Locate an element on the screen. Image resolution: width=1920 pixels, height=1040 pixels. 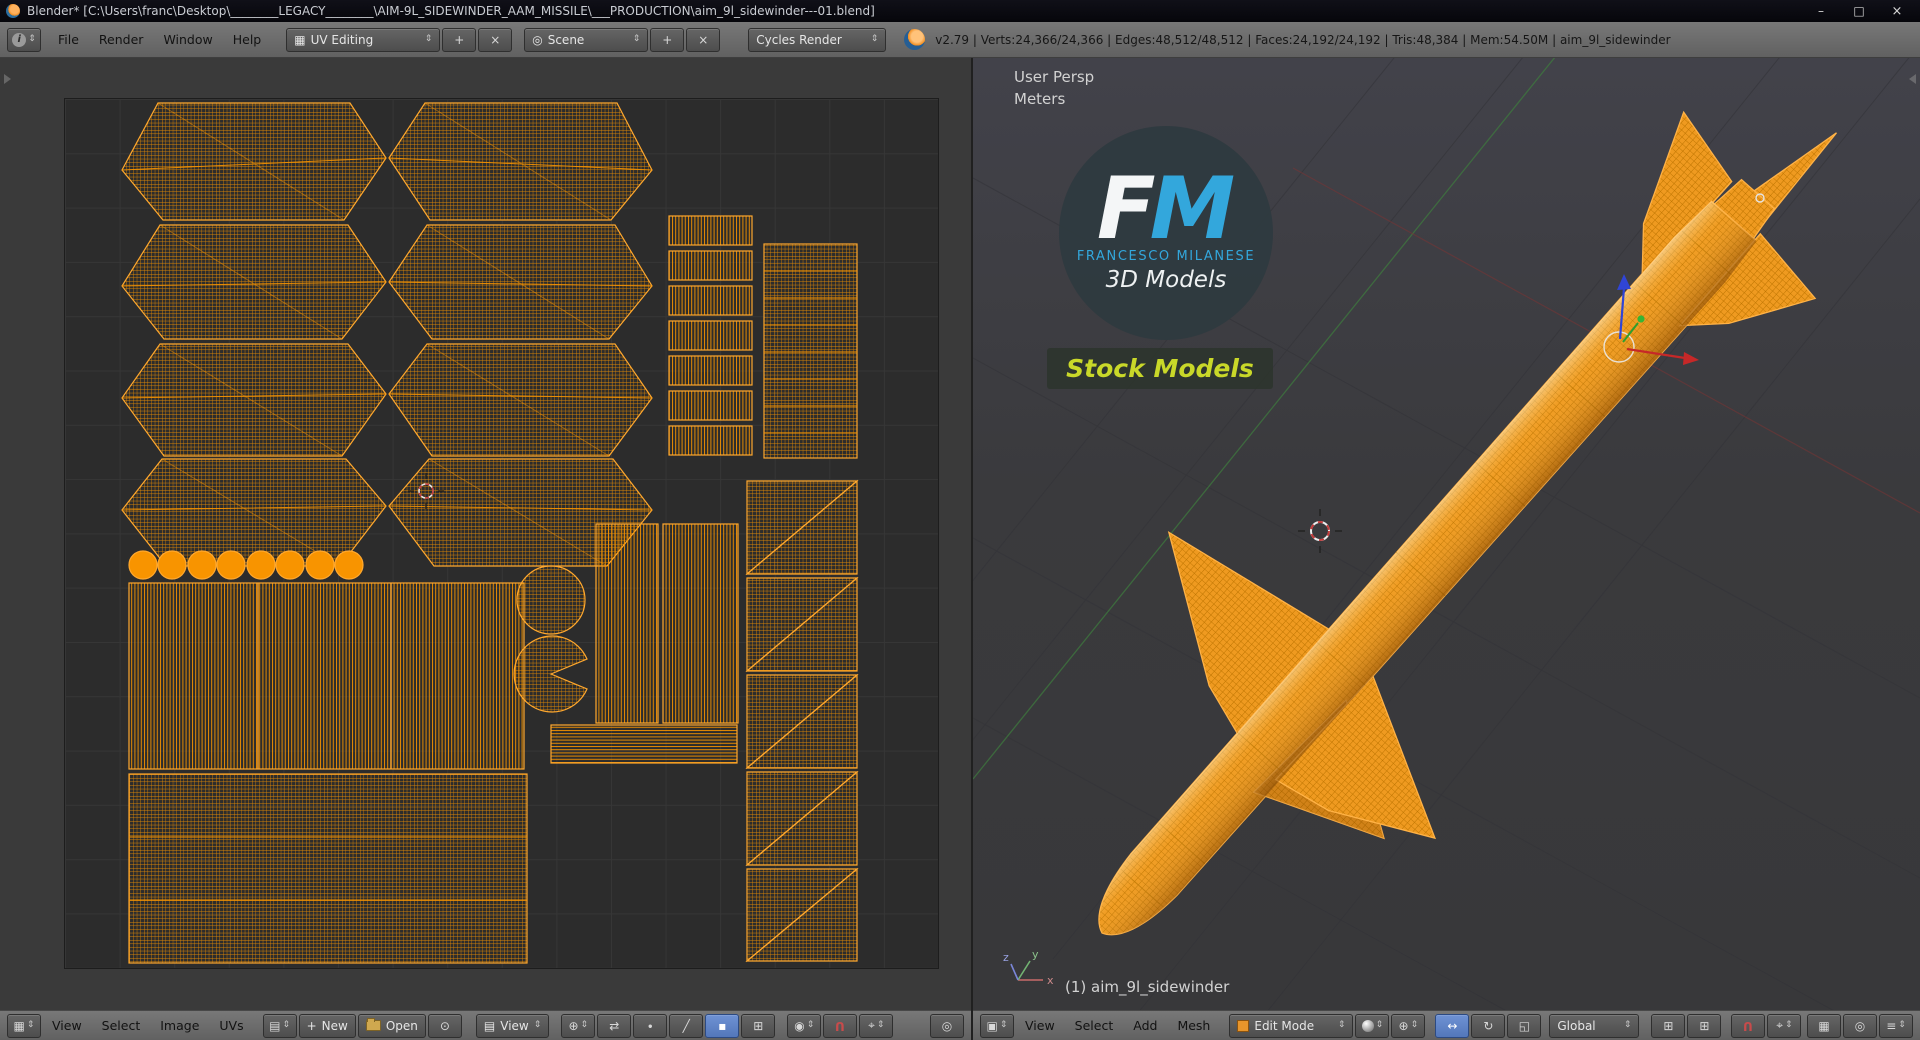
layout-add-button: + is located at coordinates (459, 39).